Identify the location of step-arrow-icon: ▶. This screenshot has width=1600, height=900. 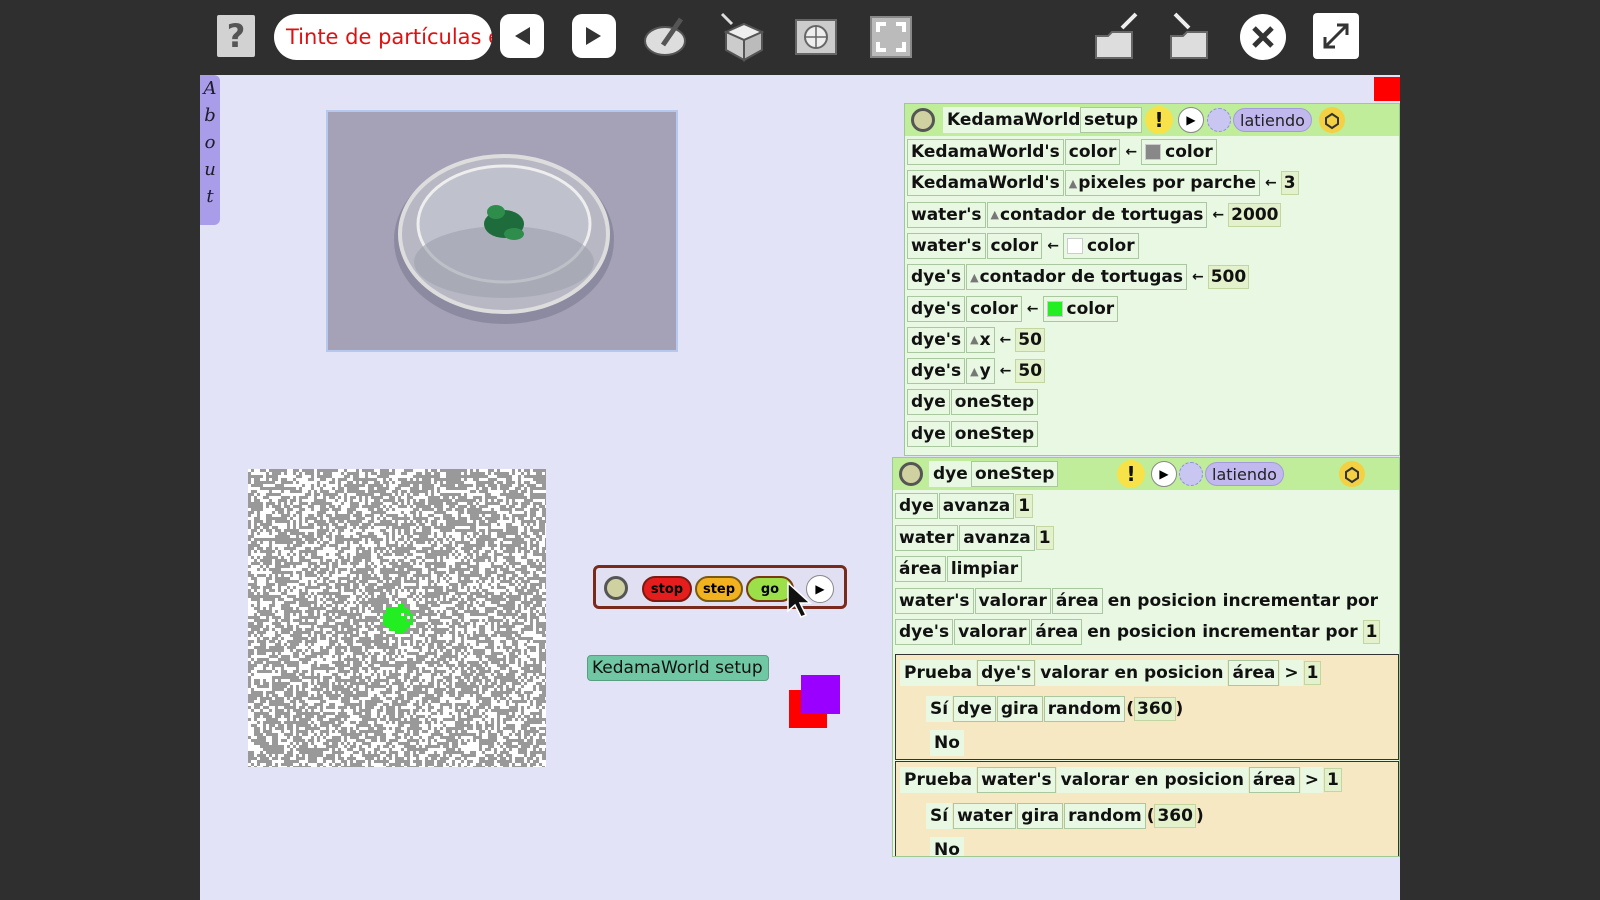
(1191, 120).